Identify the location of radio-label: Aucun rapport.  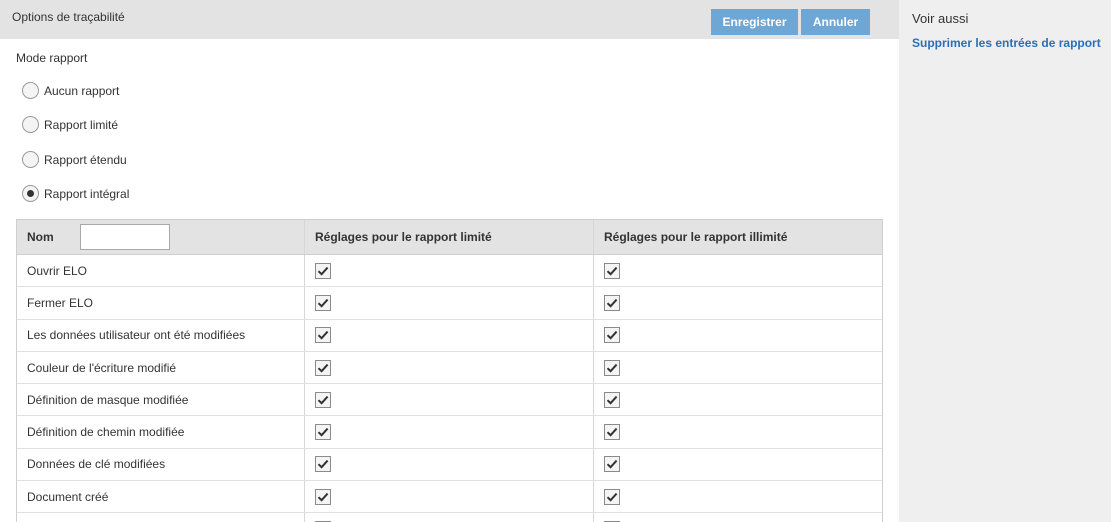
(82, 90).